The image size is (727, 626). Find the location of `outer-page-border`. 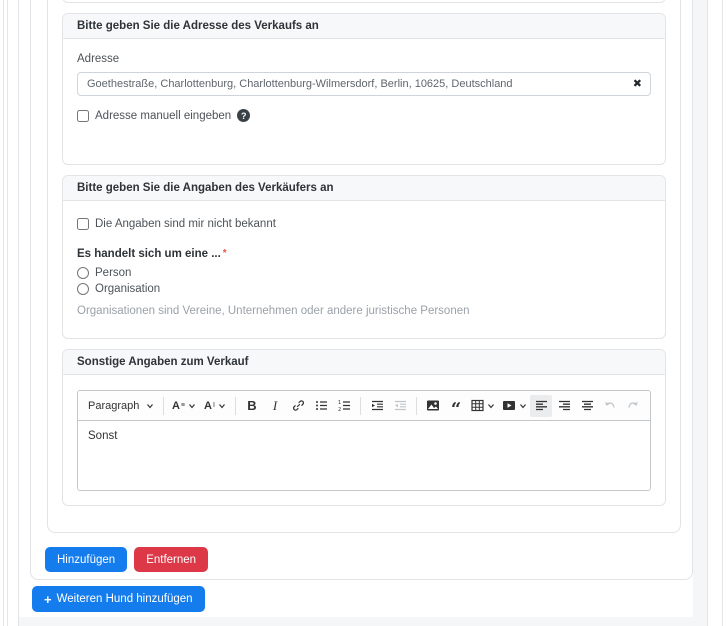

outer-page-border is located at coordinates (3, 313).